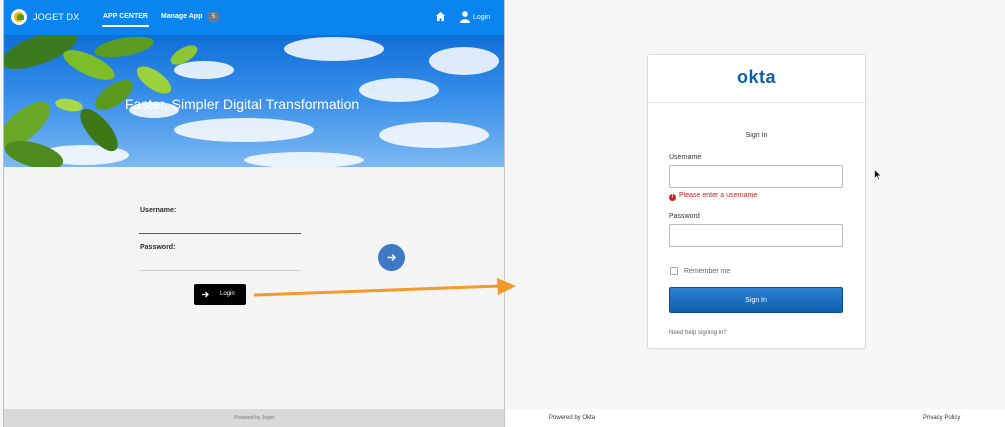  I want to click on okta-header: okta, so click(756, 79).